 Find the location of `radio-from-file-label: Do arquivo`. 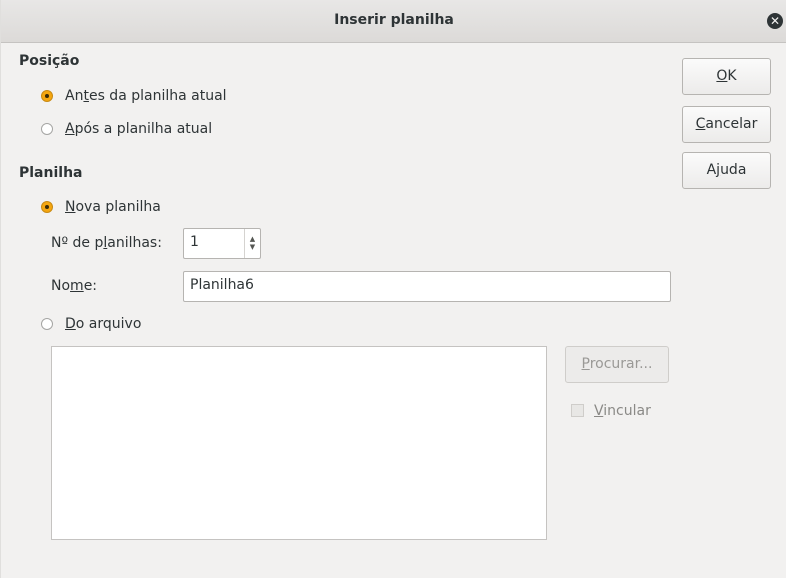

radio-from-file-label: Do arquivo is located at coordinates (103, 324).